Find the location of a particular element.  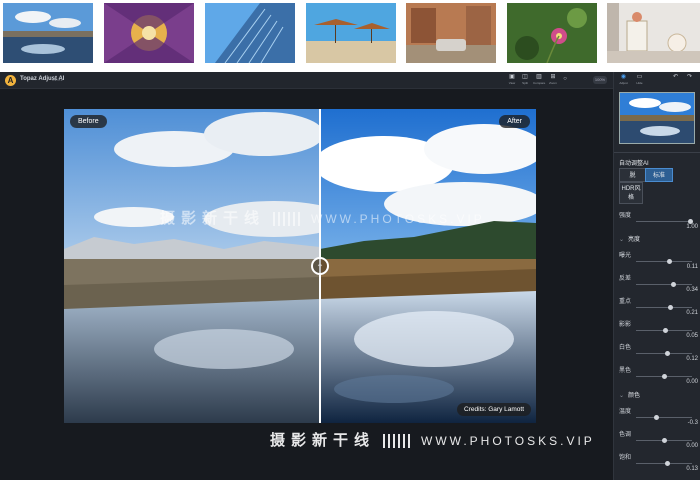

slider-0-5-track is located at coordinates (664, 376).